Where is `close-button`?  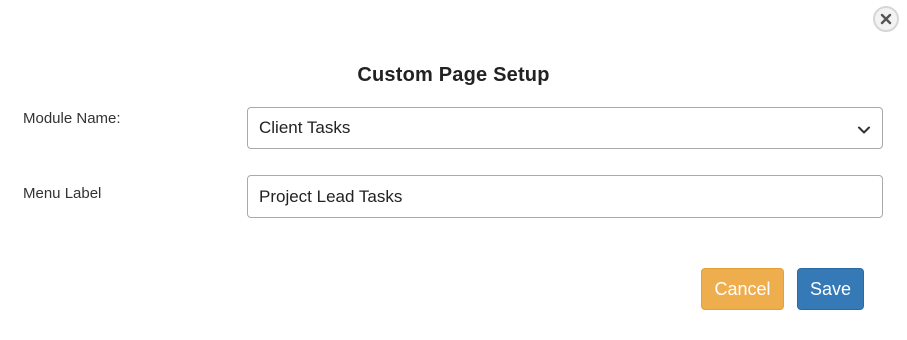
close-button is located at coordinates (886, 19).